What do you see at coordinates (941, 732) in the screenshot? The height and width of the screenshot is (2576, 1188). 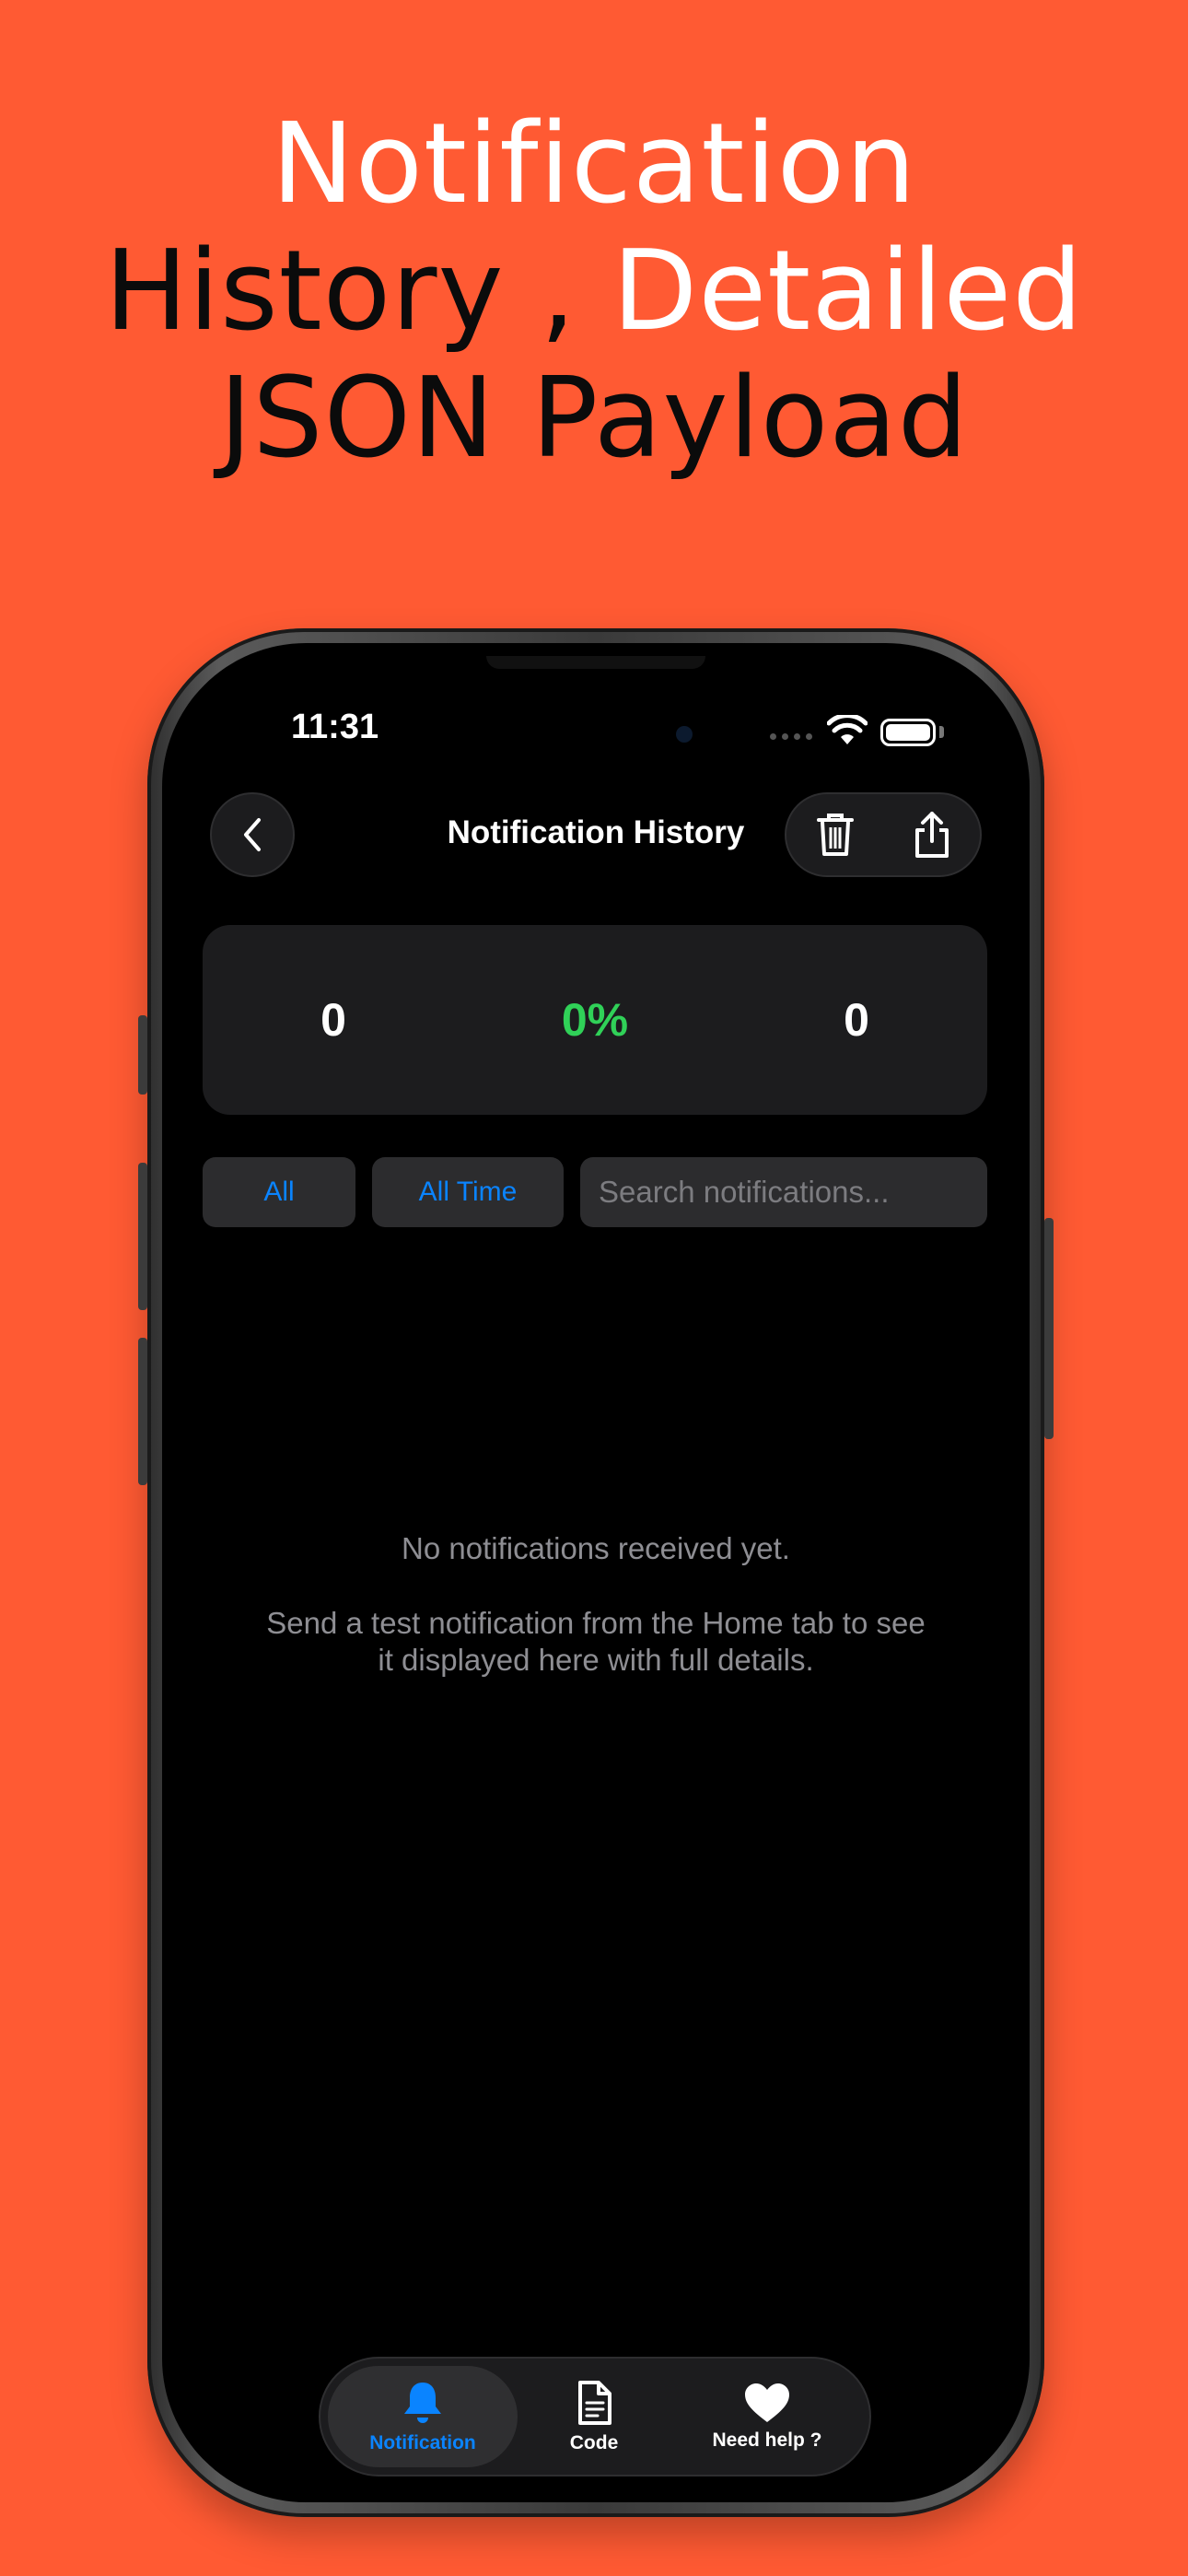 I see `battery-nub` at bounding box center [941, 732].